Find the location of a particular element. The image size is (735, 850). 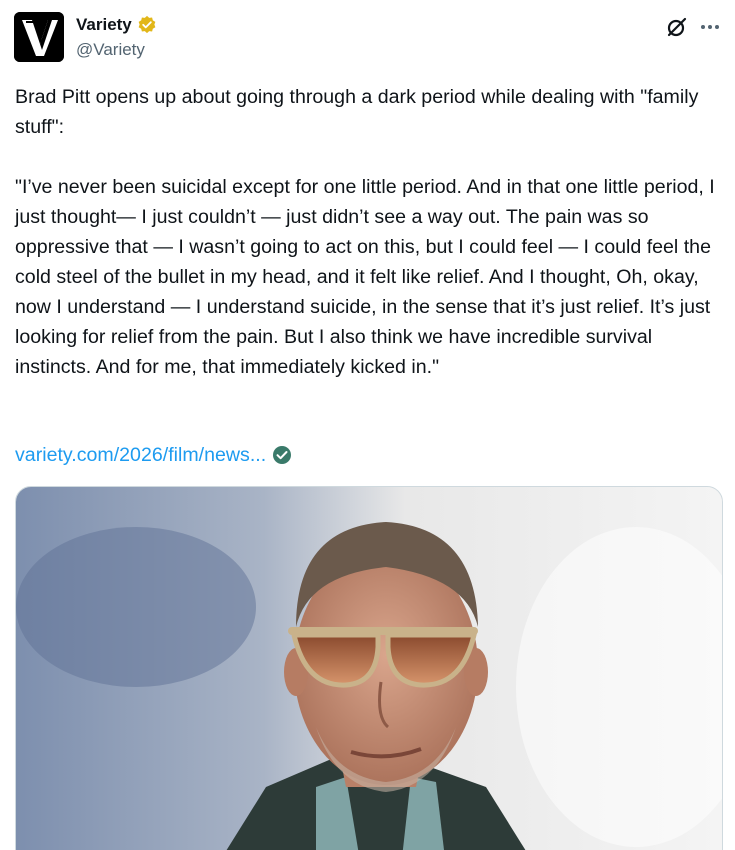

grok-icon is located at coordinates (677, 27).